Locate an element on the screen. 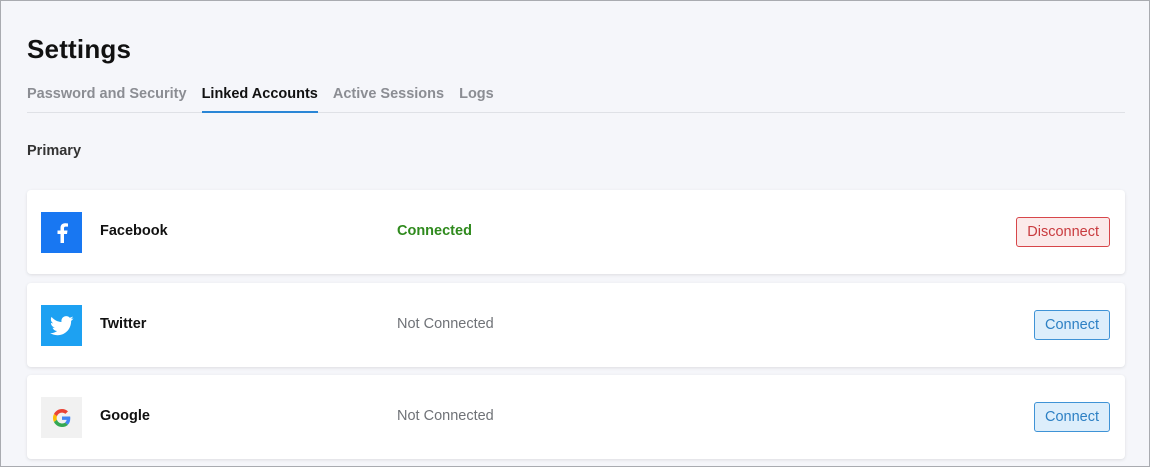 This screenshot has height=467, width=1150. page-title: Settings is located at coordinates (79, 49).